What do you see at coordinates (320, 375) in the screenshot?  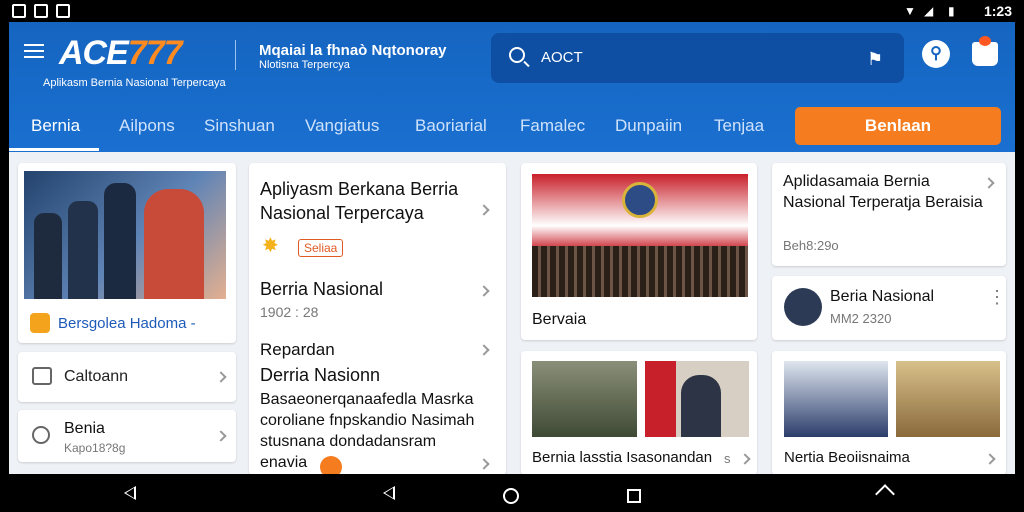 I see `article-title: Derria Nasionn` at bounding box center [320, 375].